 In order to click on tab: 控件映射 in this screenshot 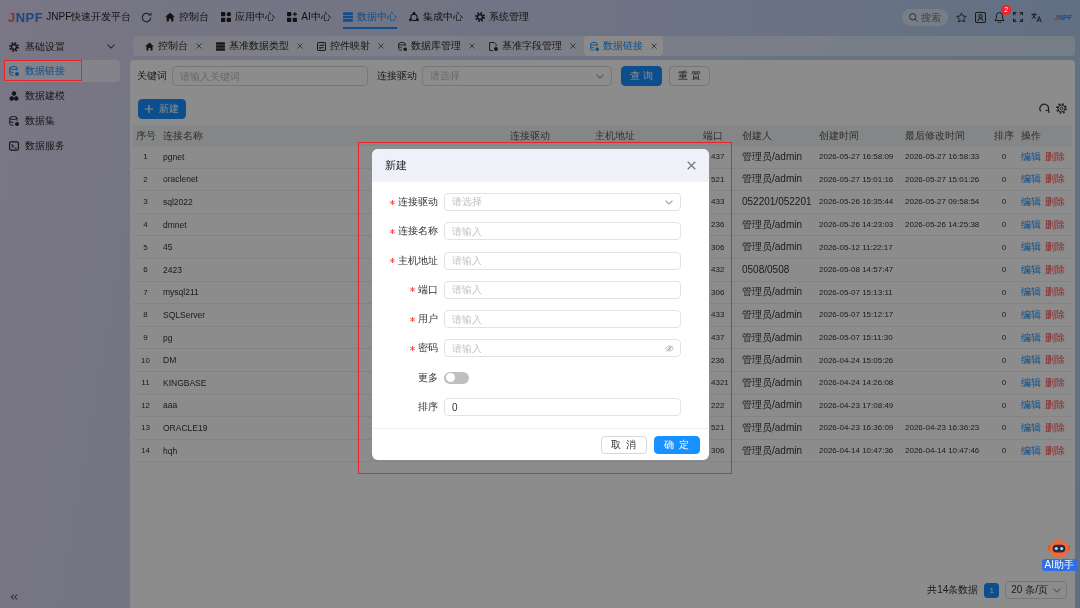, I will do `click(350, 46)`.